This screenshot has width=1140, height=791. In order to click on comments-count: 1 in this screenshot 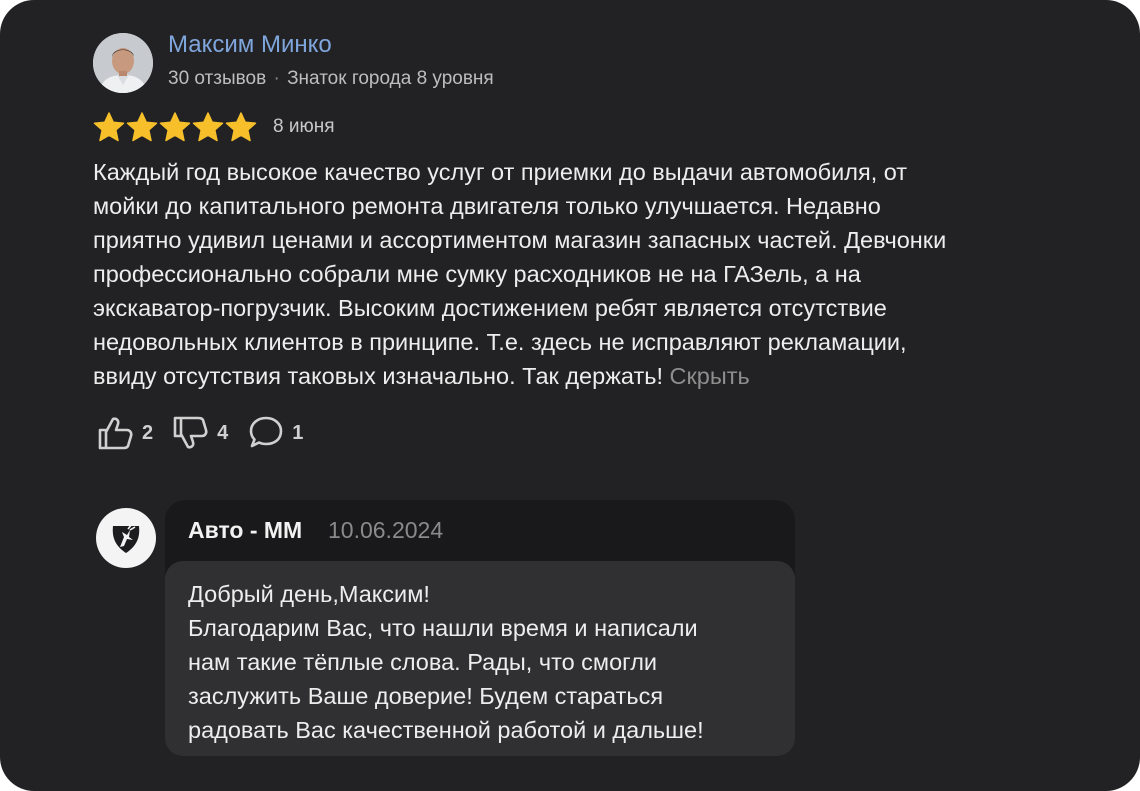, I will do `click(298, 432)`.